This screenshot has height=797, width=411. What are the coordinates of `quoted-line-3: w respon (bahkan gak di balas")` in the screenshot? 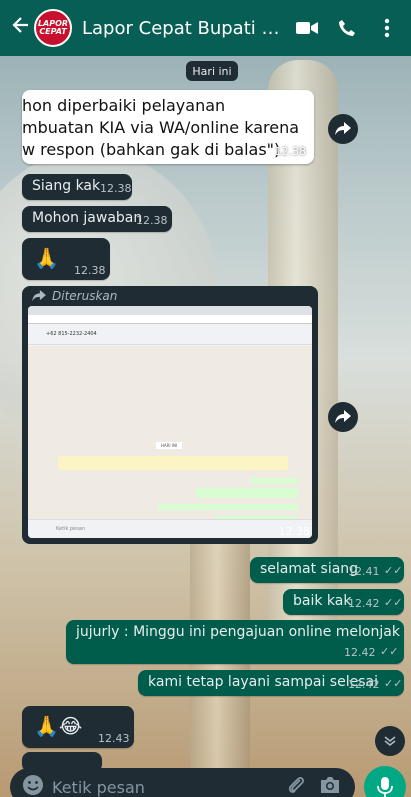 It's located at (151, 149).